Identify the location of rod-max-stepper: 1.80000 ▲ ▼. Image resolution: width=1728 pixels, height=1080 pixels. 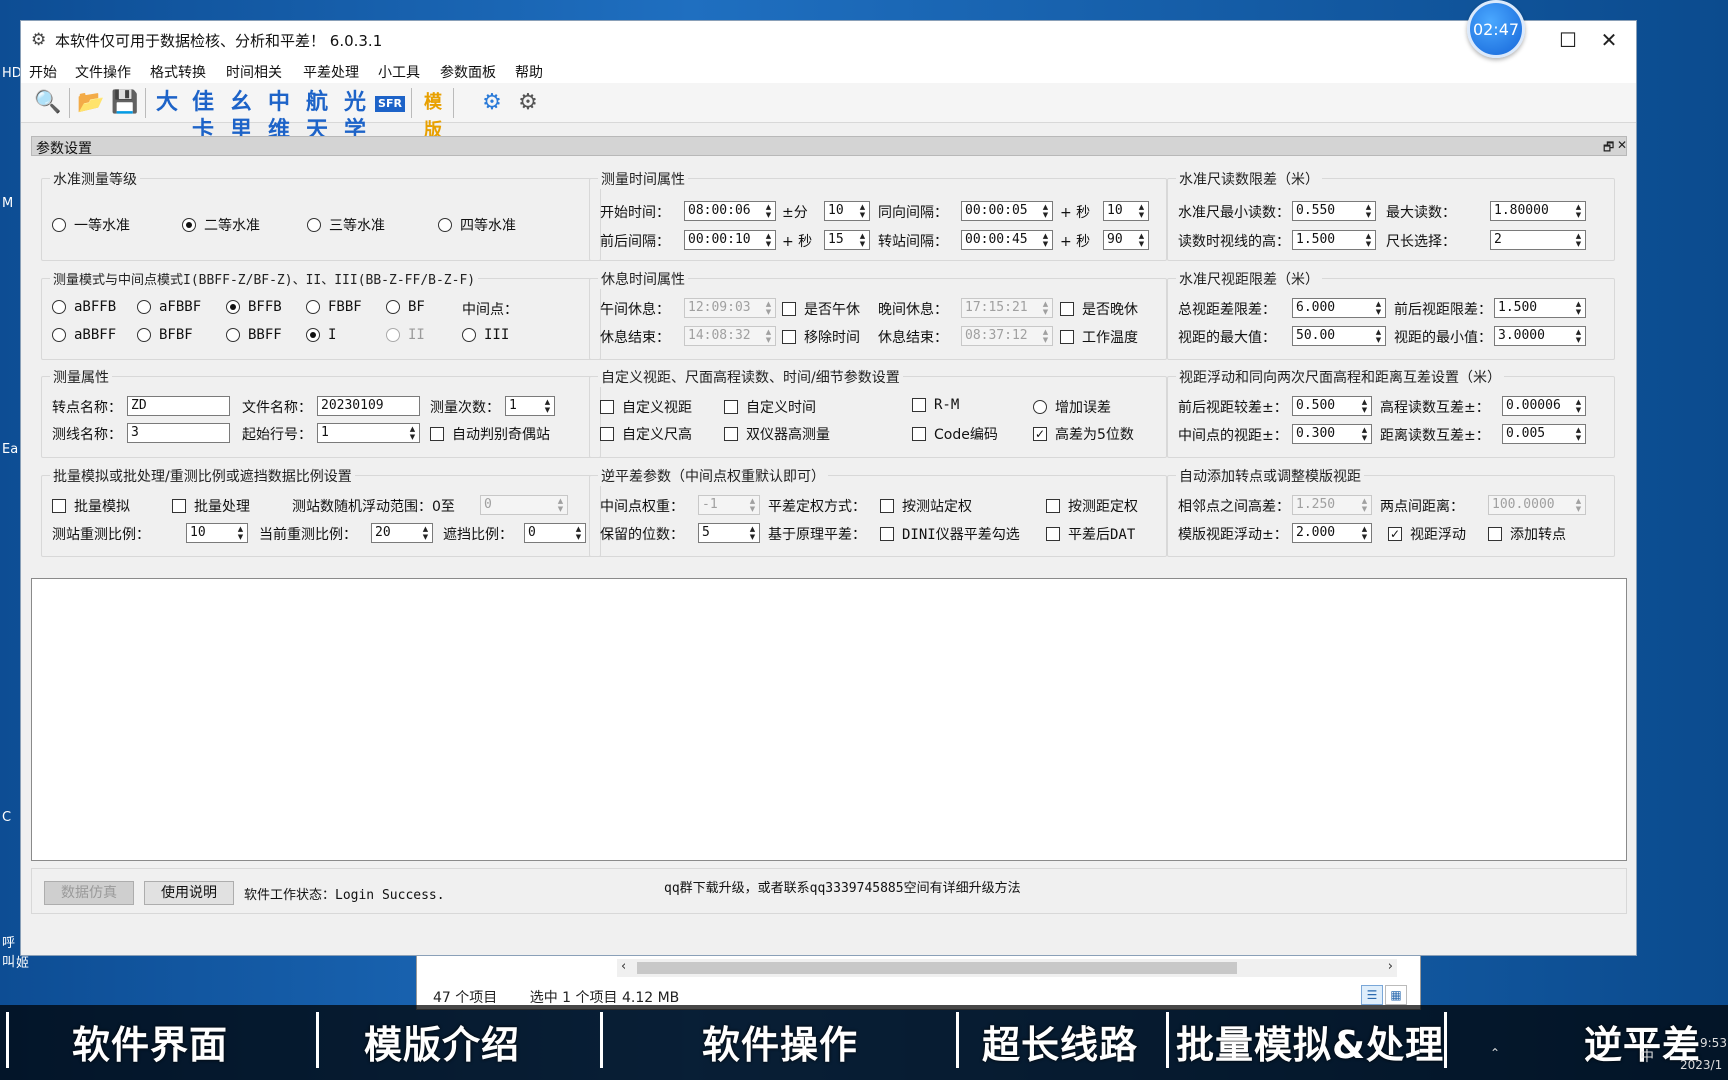
(1538, 211).